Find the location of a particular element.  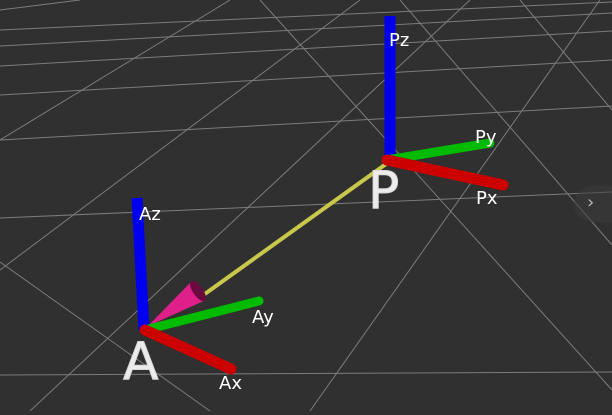

a-y-label: Ay is located at coordinates (263, 317).